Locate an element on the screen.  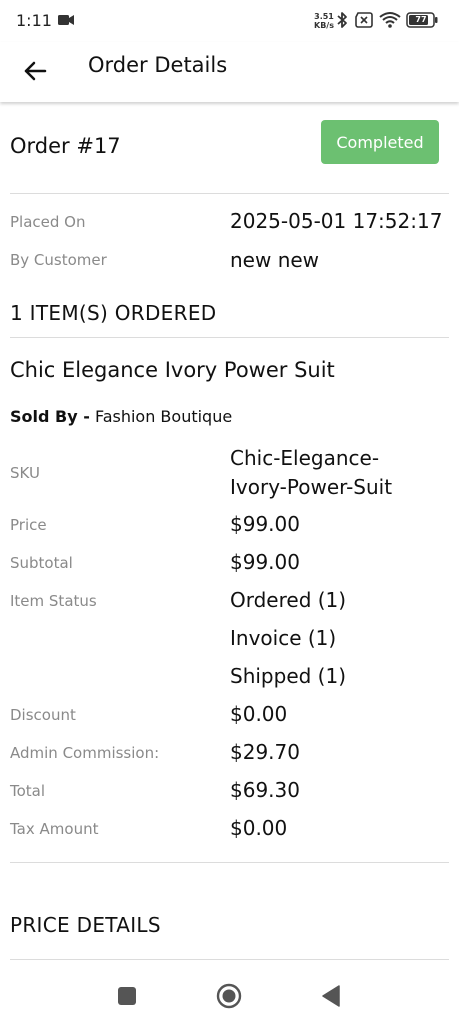
system-nav-bar is located at coordinates (229, 996).